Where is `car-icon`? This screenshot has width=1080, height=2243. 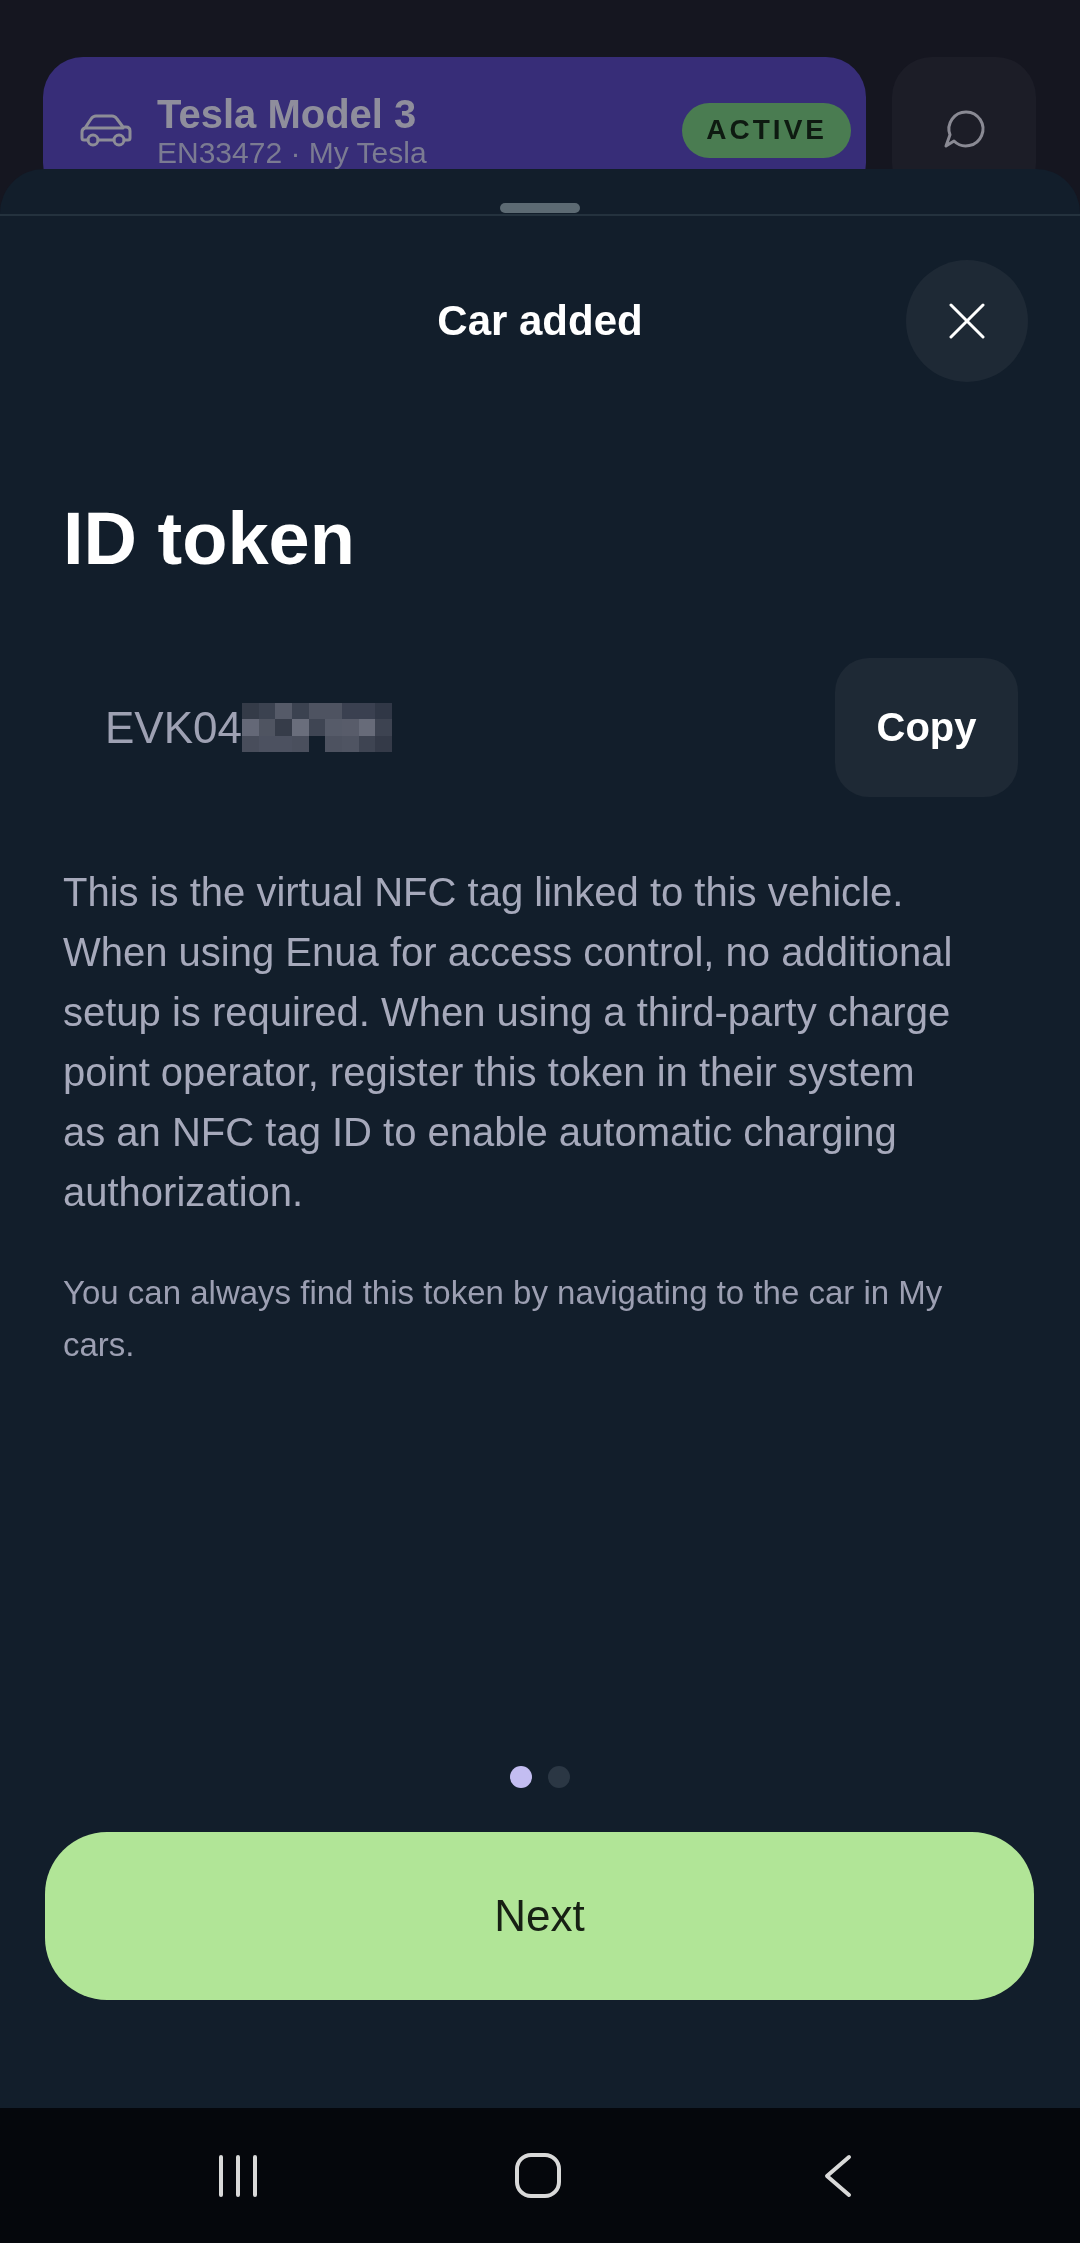
car-icon is located at coordinates (106, 130).